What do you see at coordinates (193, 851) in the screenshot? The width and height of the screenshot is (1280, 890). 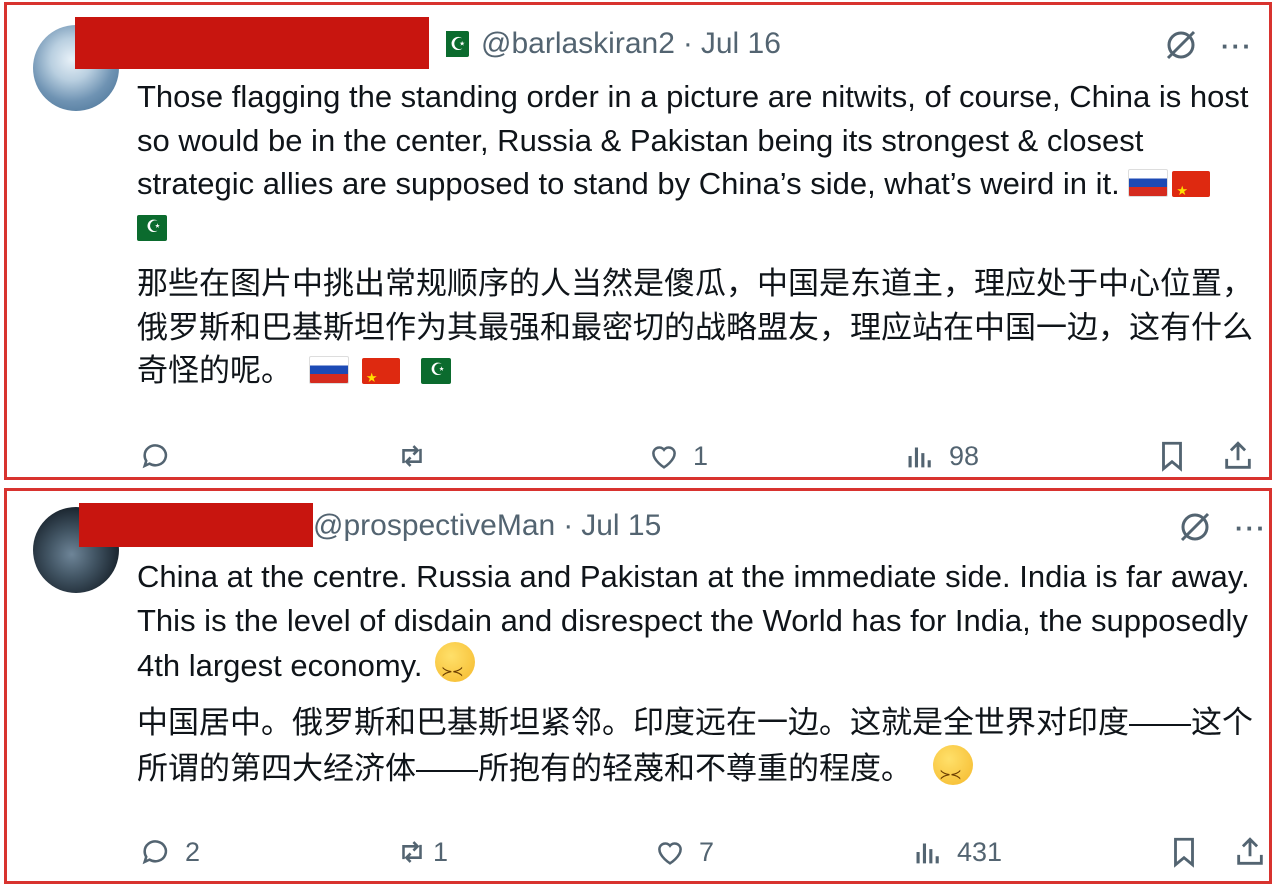 I see `reply-count: 2` at bounding box center [193, 851].